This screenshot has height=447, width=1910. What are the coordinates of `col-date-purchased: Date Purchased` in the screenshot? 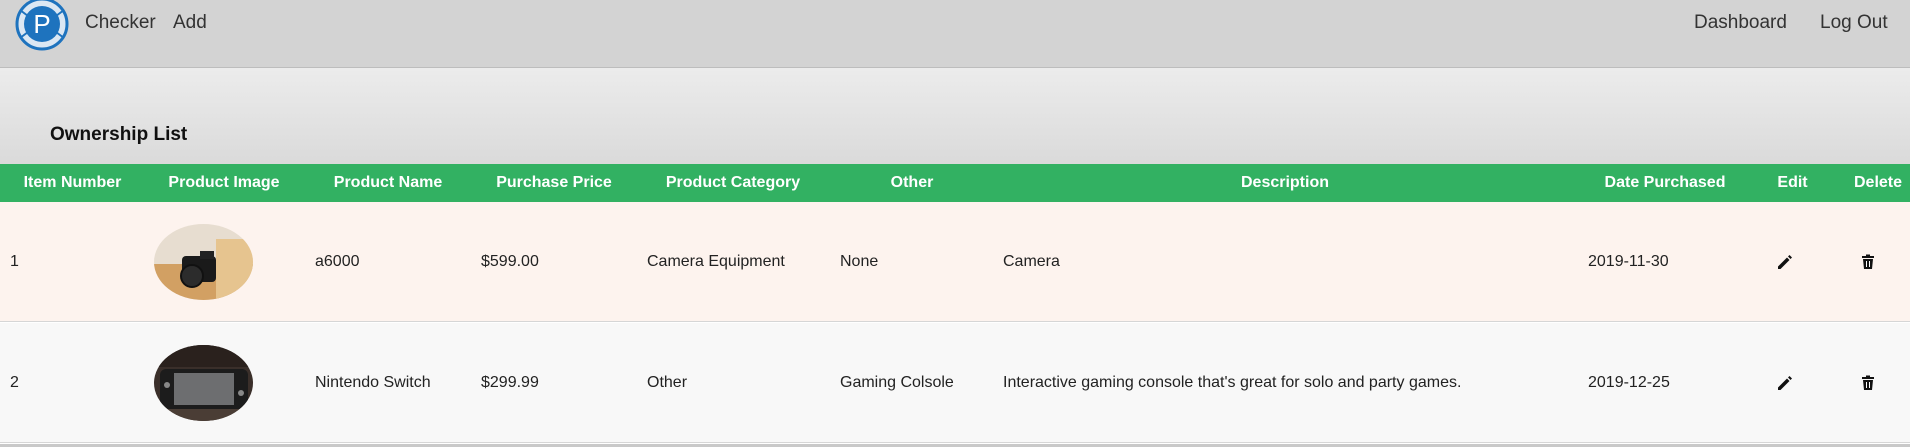 It's located at (1665, 182).